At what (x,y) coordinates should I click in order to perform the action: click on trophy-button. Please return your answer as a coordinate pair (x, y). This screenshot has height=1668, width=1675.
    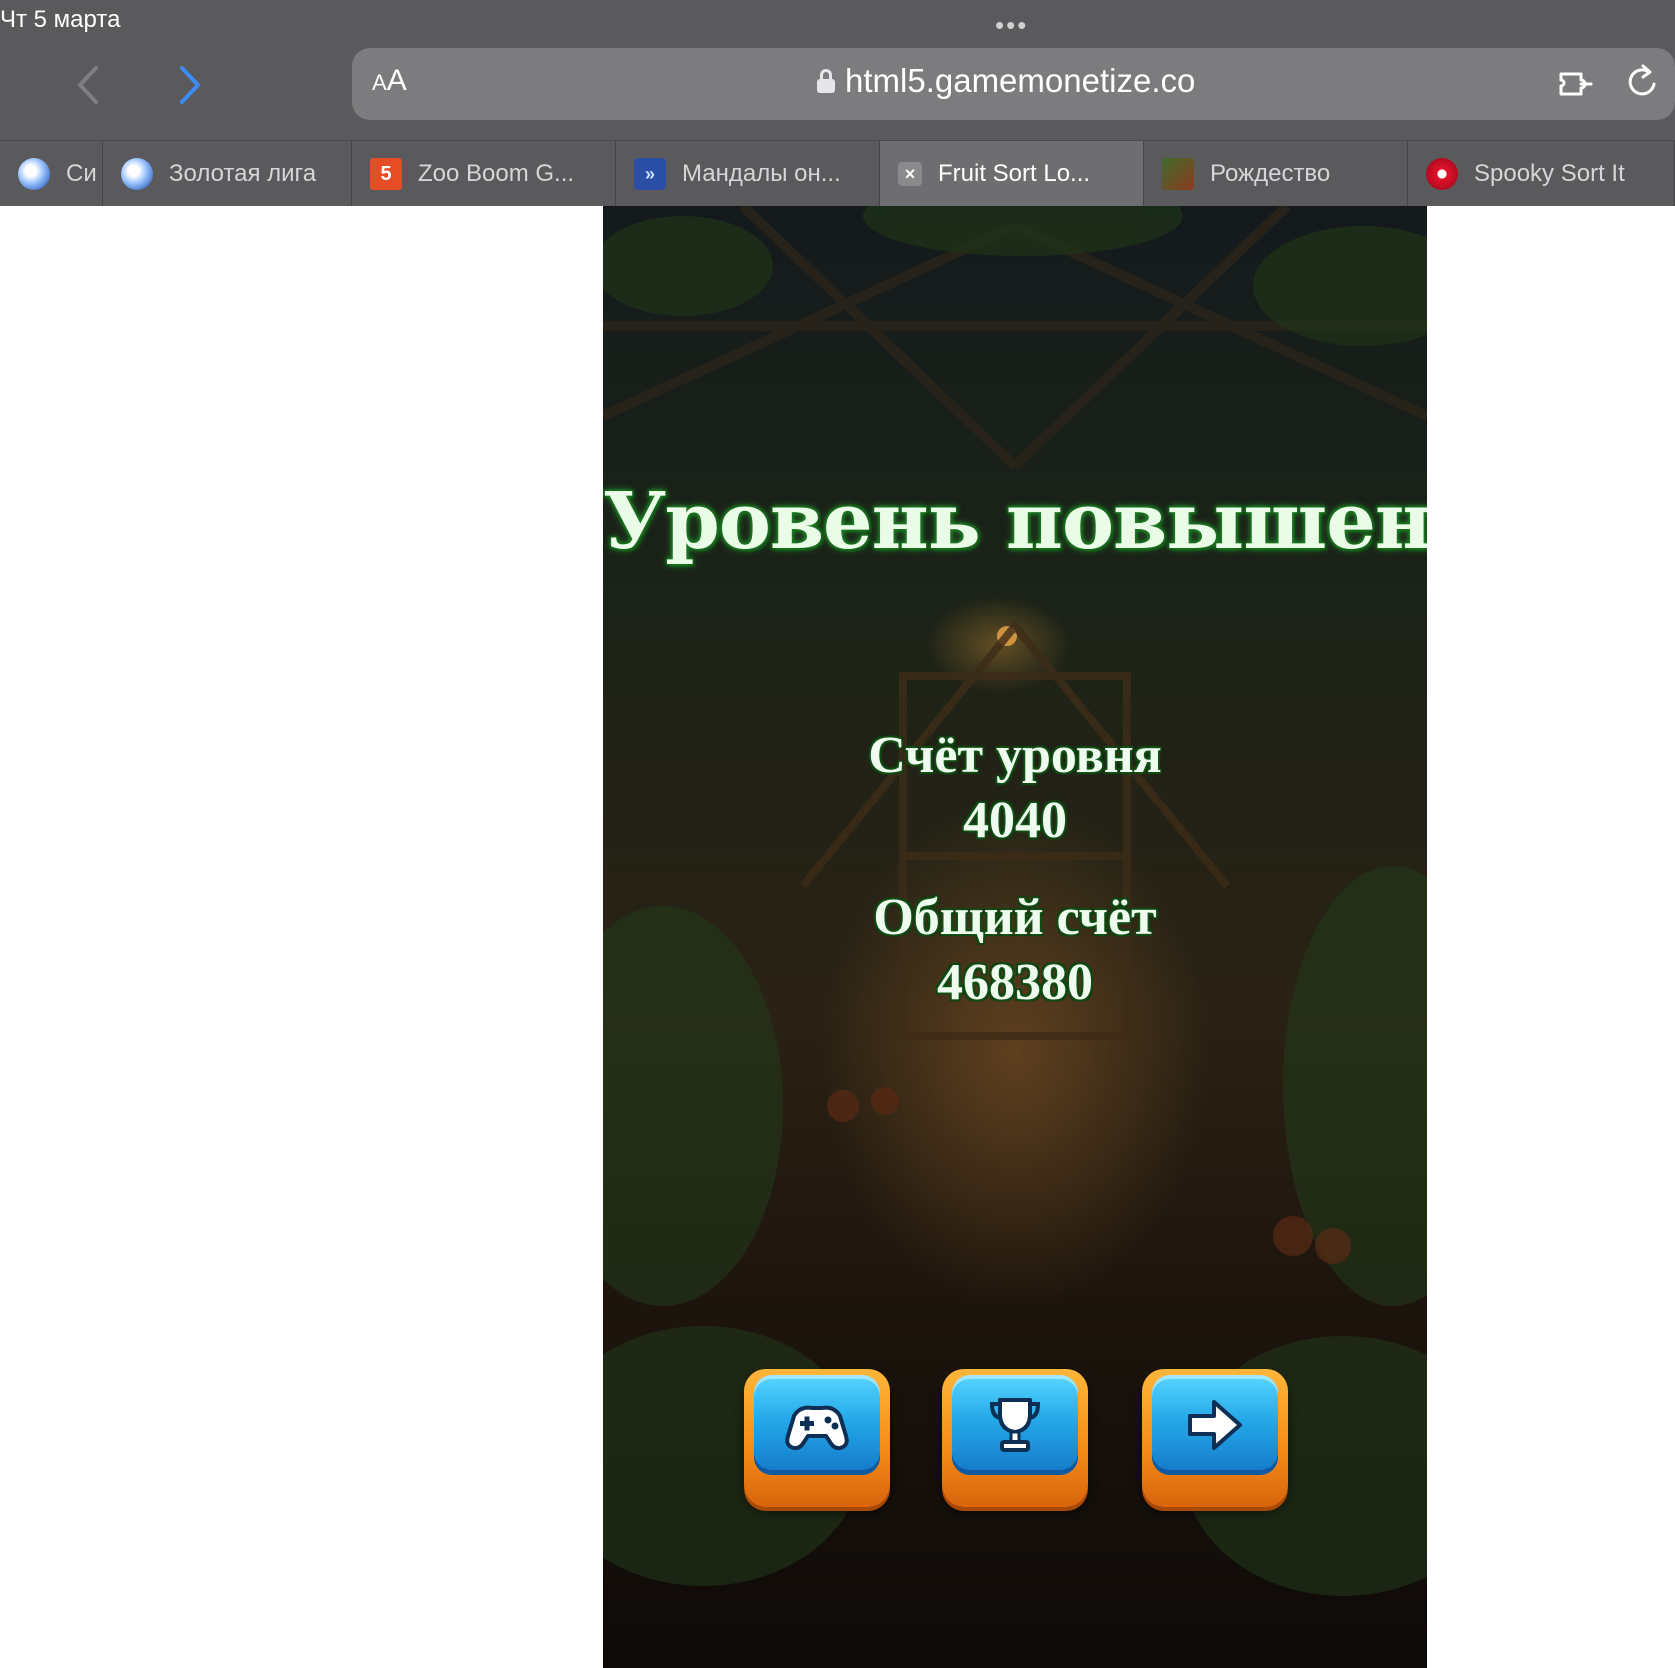
    Looking at the image, I should click on (1015, 1438).